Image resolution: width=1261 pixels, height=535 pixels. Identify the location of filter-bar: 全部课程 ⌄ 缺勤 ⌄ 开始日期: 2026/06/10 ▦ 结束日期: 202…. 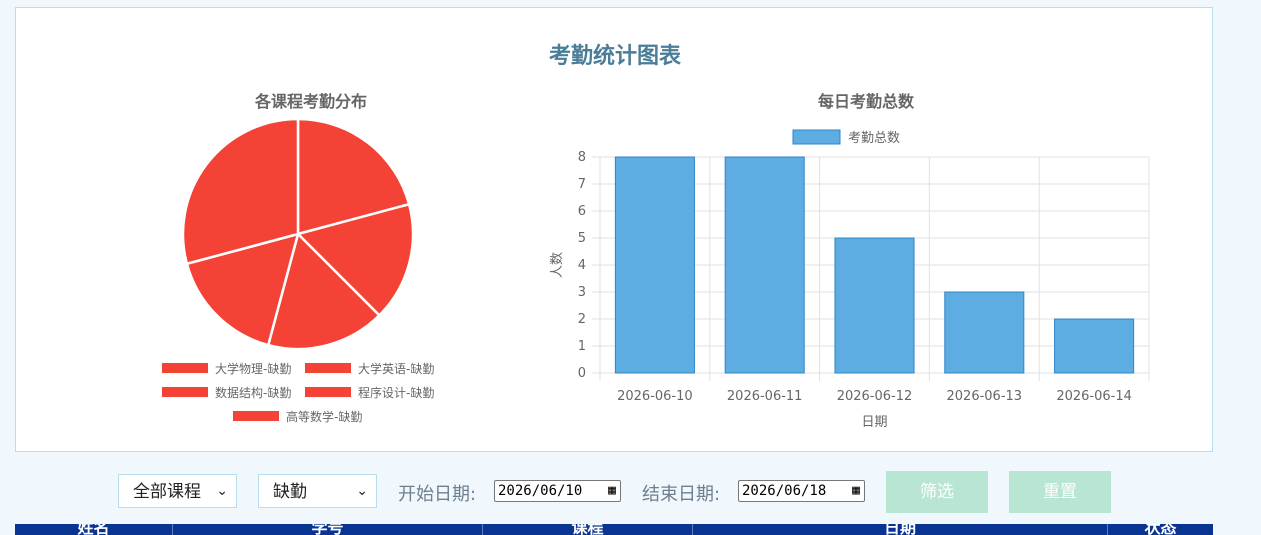
(630, 491).